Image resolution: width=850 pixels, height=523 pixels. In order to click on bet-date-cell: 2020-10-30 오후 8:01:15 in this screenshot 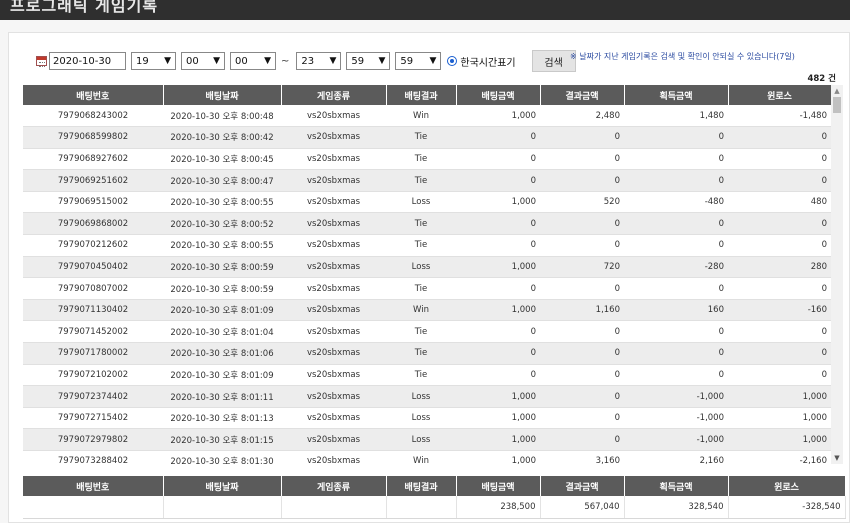, I will do `click(222, 439)`.